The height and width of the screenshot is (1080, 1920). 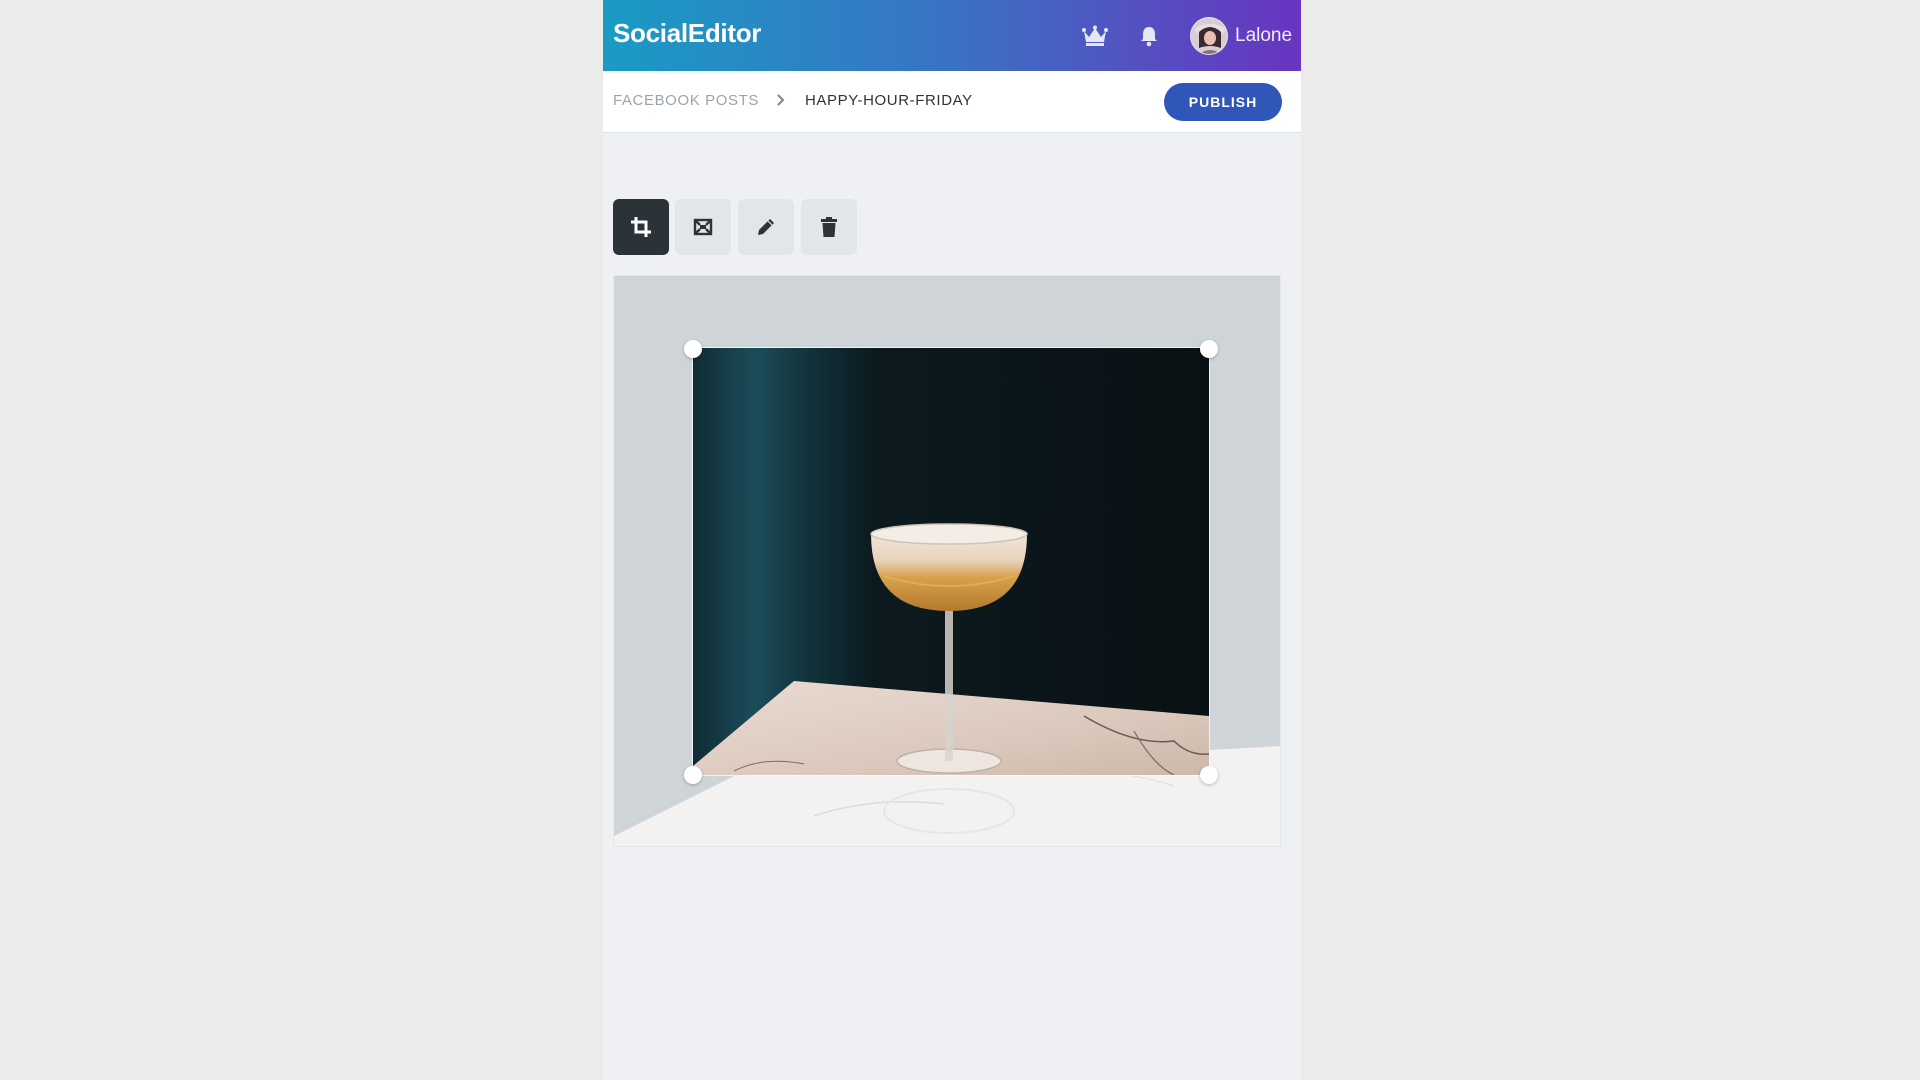 What do you see at coordinates (1149, 36) in the screenshot?
I see `bell-icon` at bounding box center [1149, 36].